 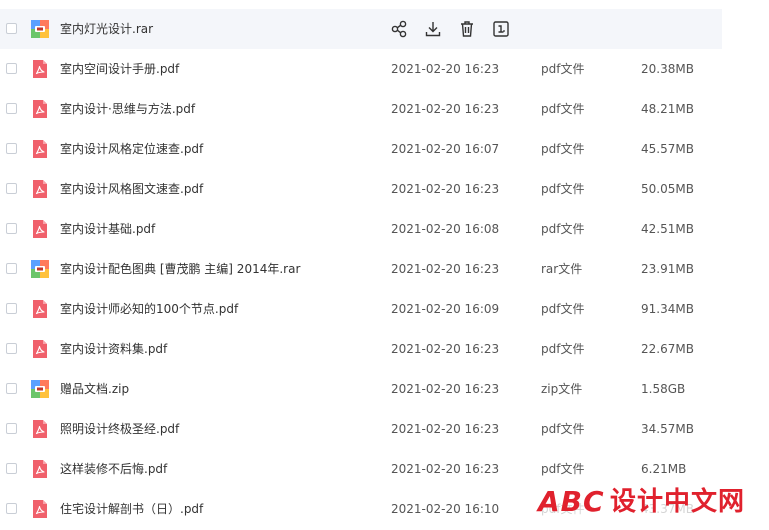 What do you see at coordinates (399, 29) in the screenshot?
I see `share-icon` at bounding box center [399, 29].